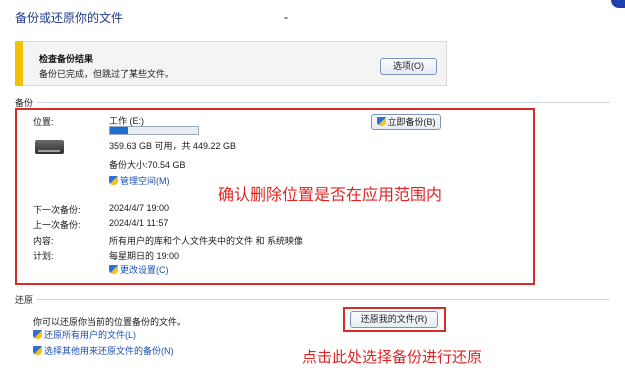 This screenshot has height=380, width=625. Describe the element at coordinates (43, 241) in the screenshot. I see `content-label: 内容:` at that location.